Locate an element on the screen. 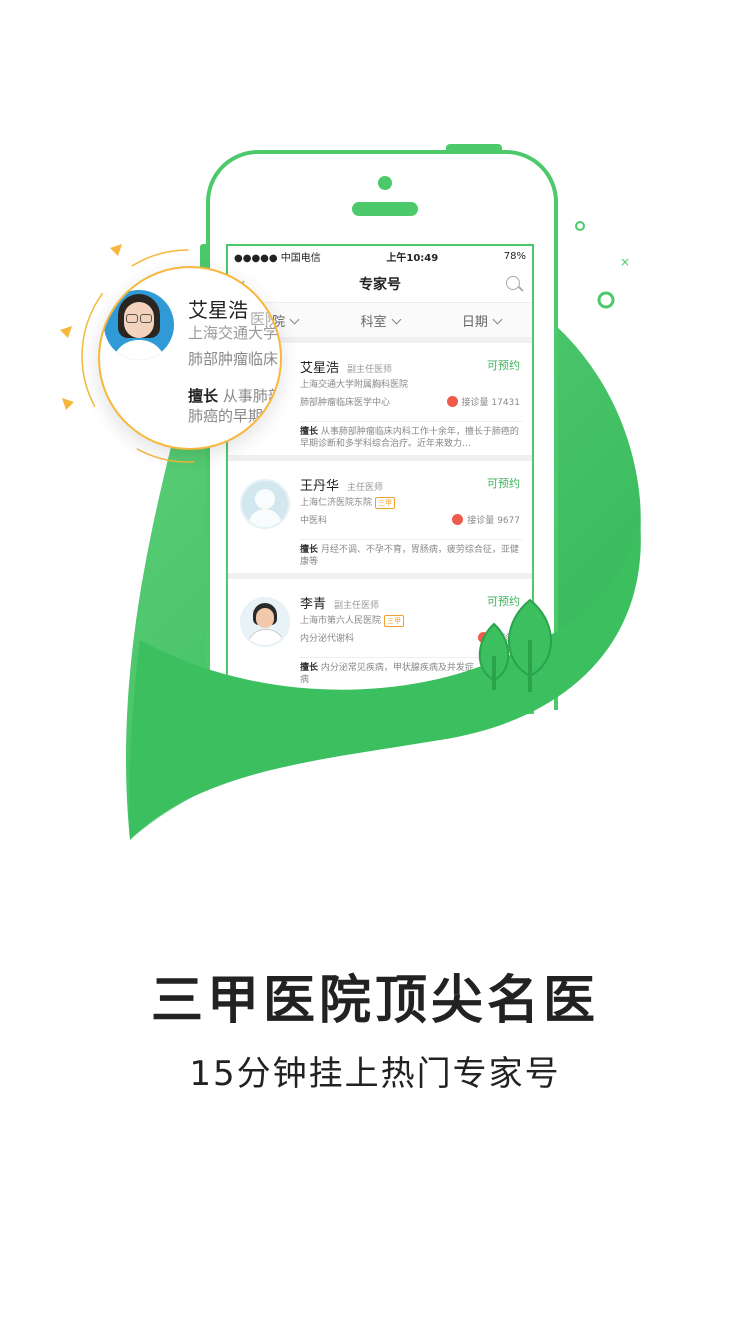 The height and width of the screenshot is (1334, 750). page-subline: 15分钟挂上热门专家号 is located at coordinates (375, 1074).